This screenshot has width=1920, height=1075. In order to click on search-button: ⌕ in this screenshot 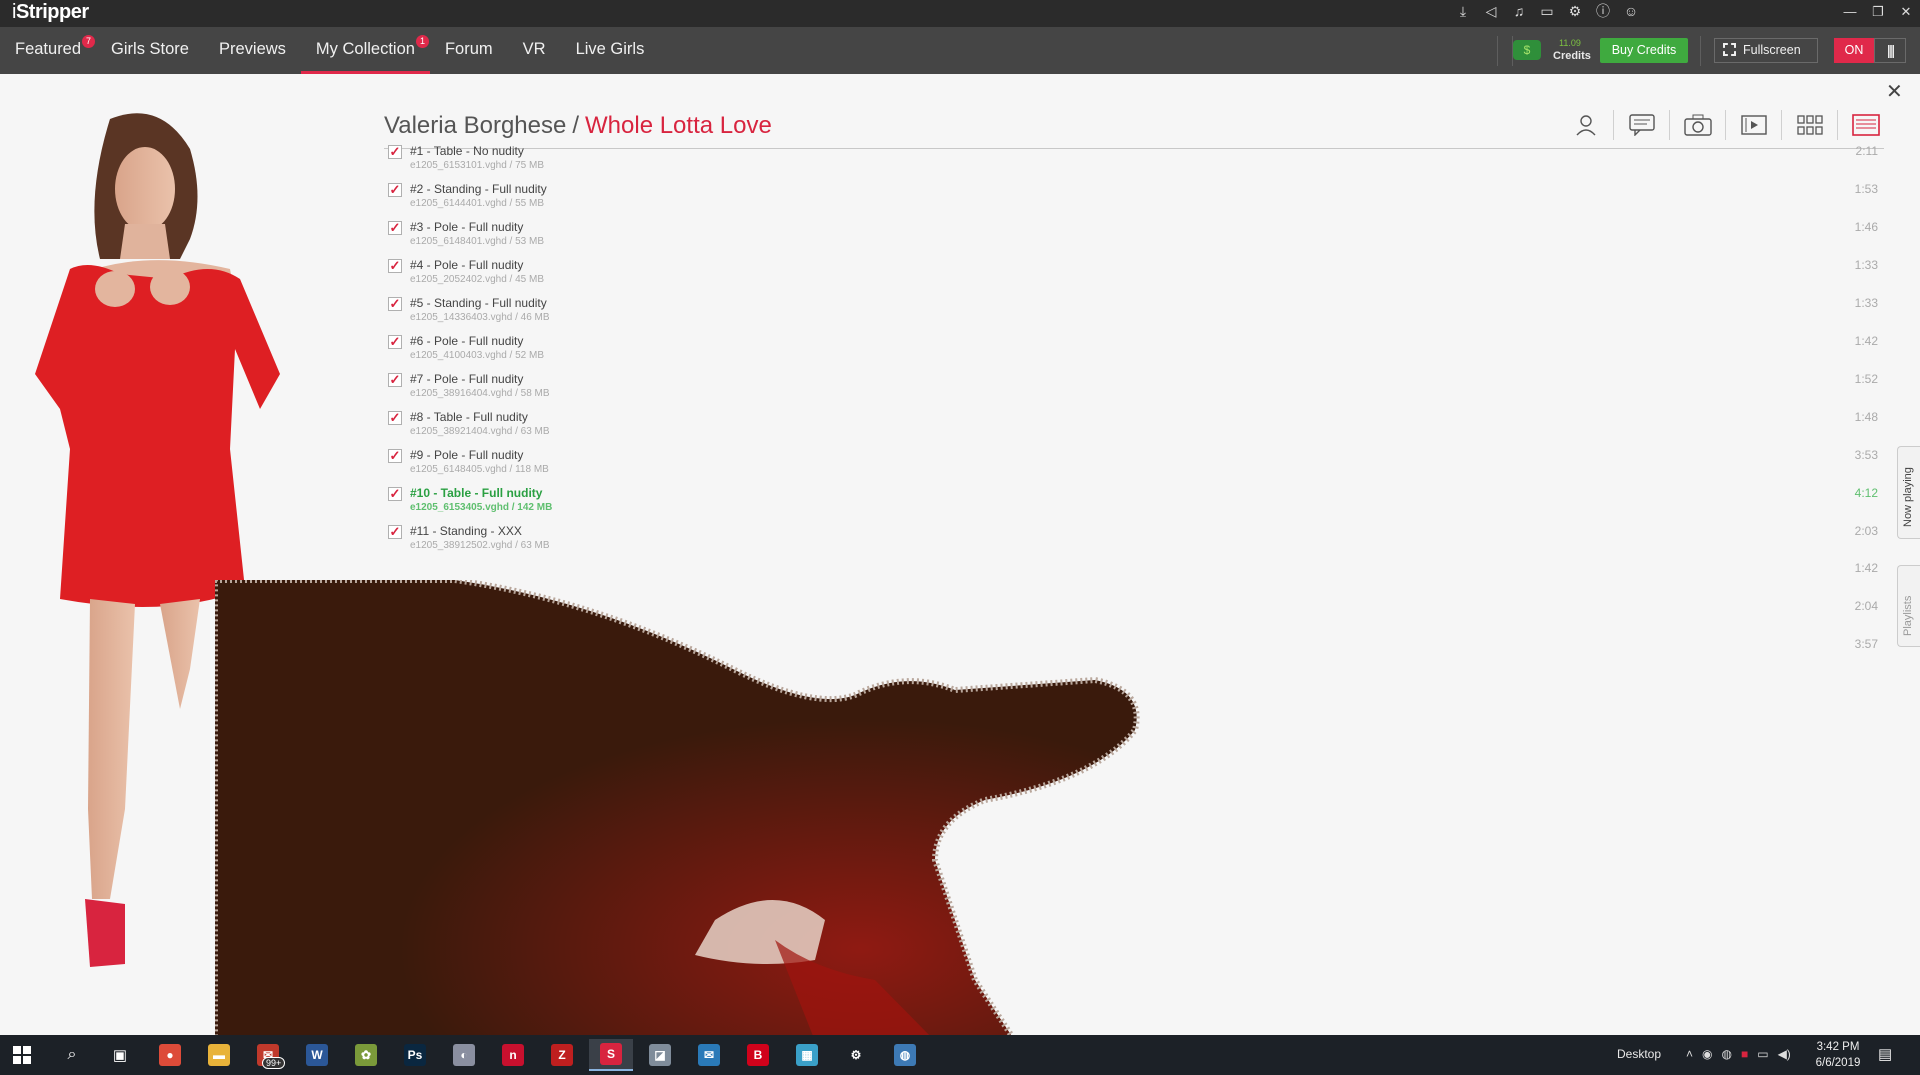, I will do `click(72, 1055)`.